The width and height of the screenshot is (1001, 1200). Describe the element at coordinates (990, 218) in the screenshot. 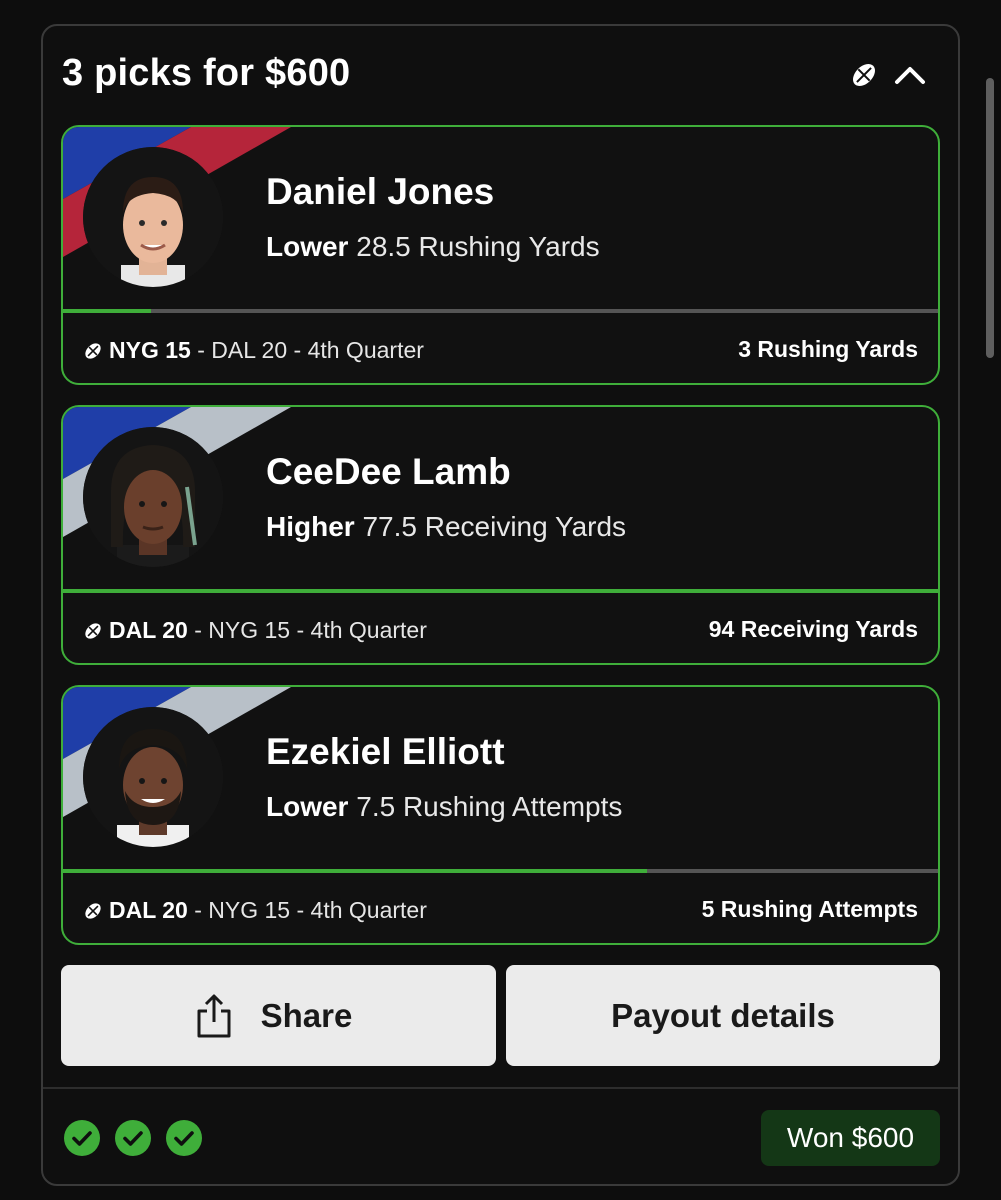

I see `scrollbar` at that location.